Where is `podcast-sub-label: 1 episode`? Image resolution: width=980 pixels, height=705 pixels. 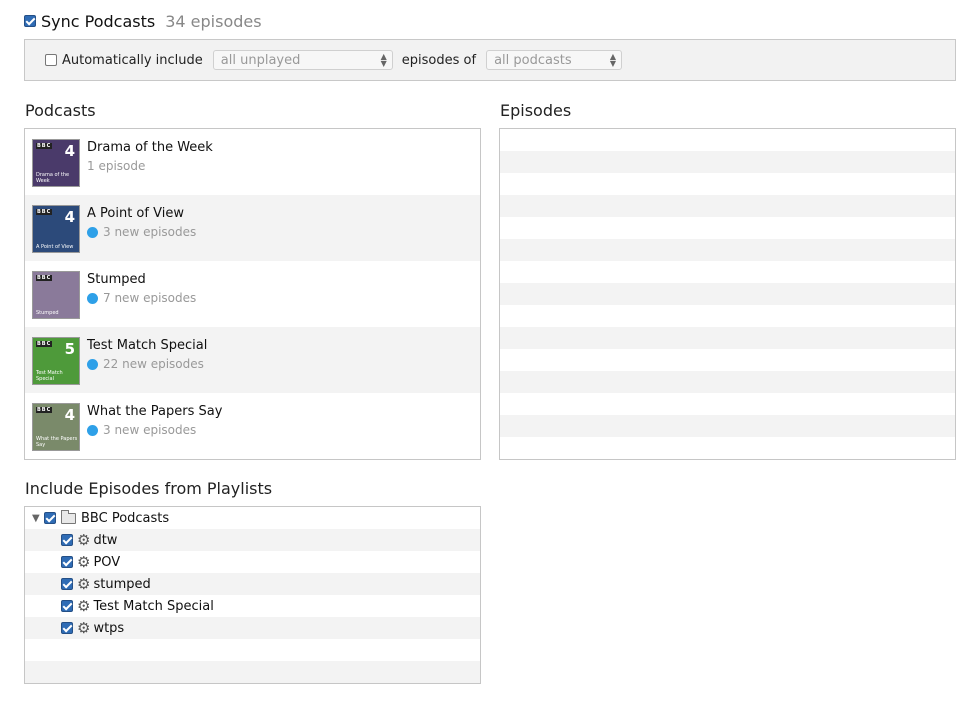
podcast-sub-label: 1 episode is located at coordinates (116, 166).